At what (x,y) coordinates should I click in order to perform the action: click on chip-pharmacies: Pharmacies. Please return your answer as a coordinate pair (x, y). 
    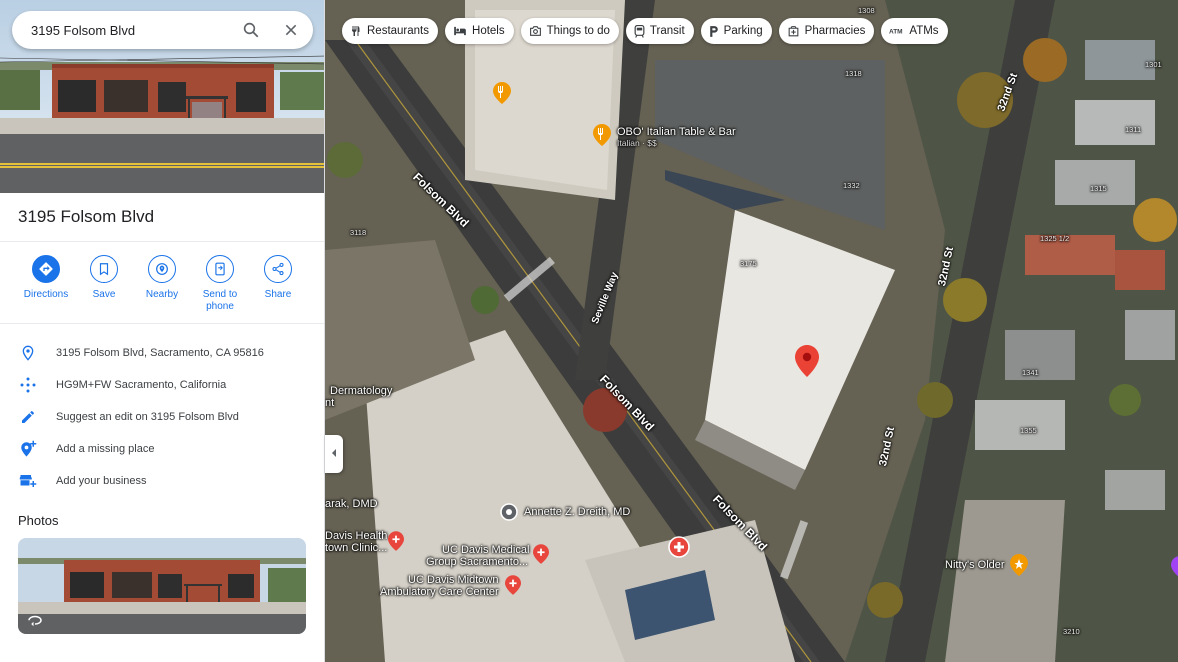
    Looking at the image, I should click on (826, 31).